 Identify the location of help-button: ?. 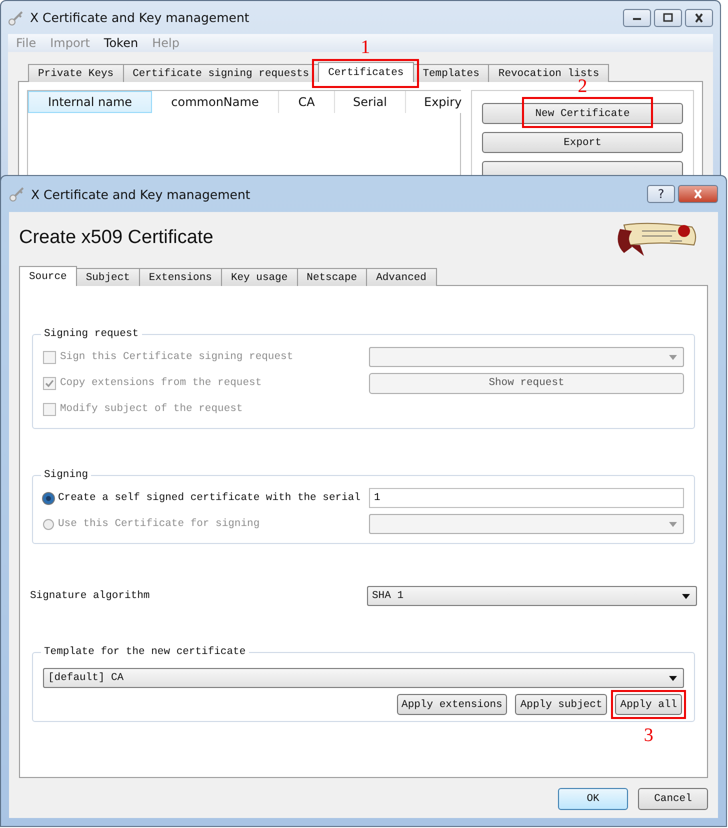
(661, 194).